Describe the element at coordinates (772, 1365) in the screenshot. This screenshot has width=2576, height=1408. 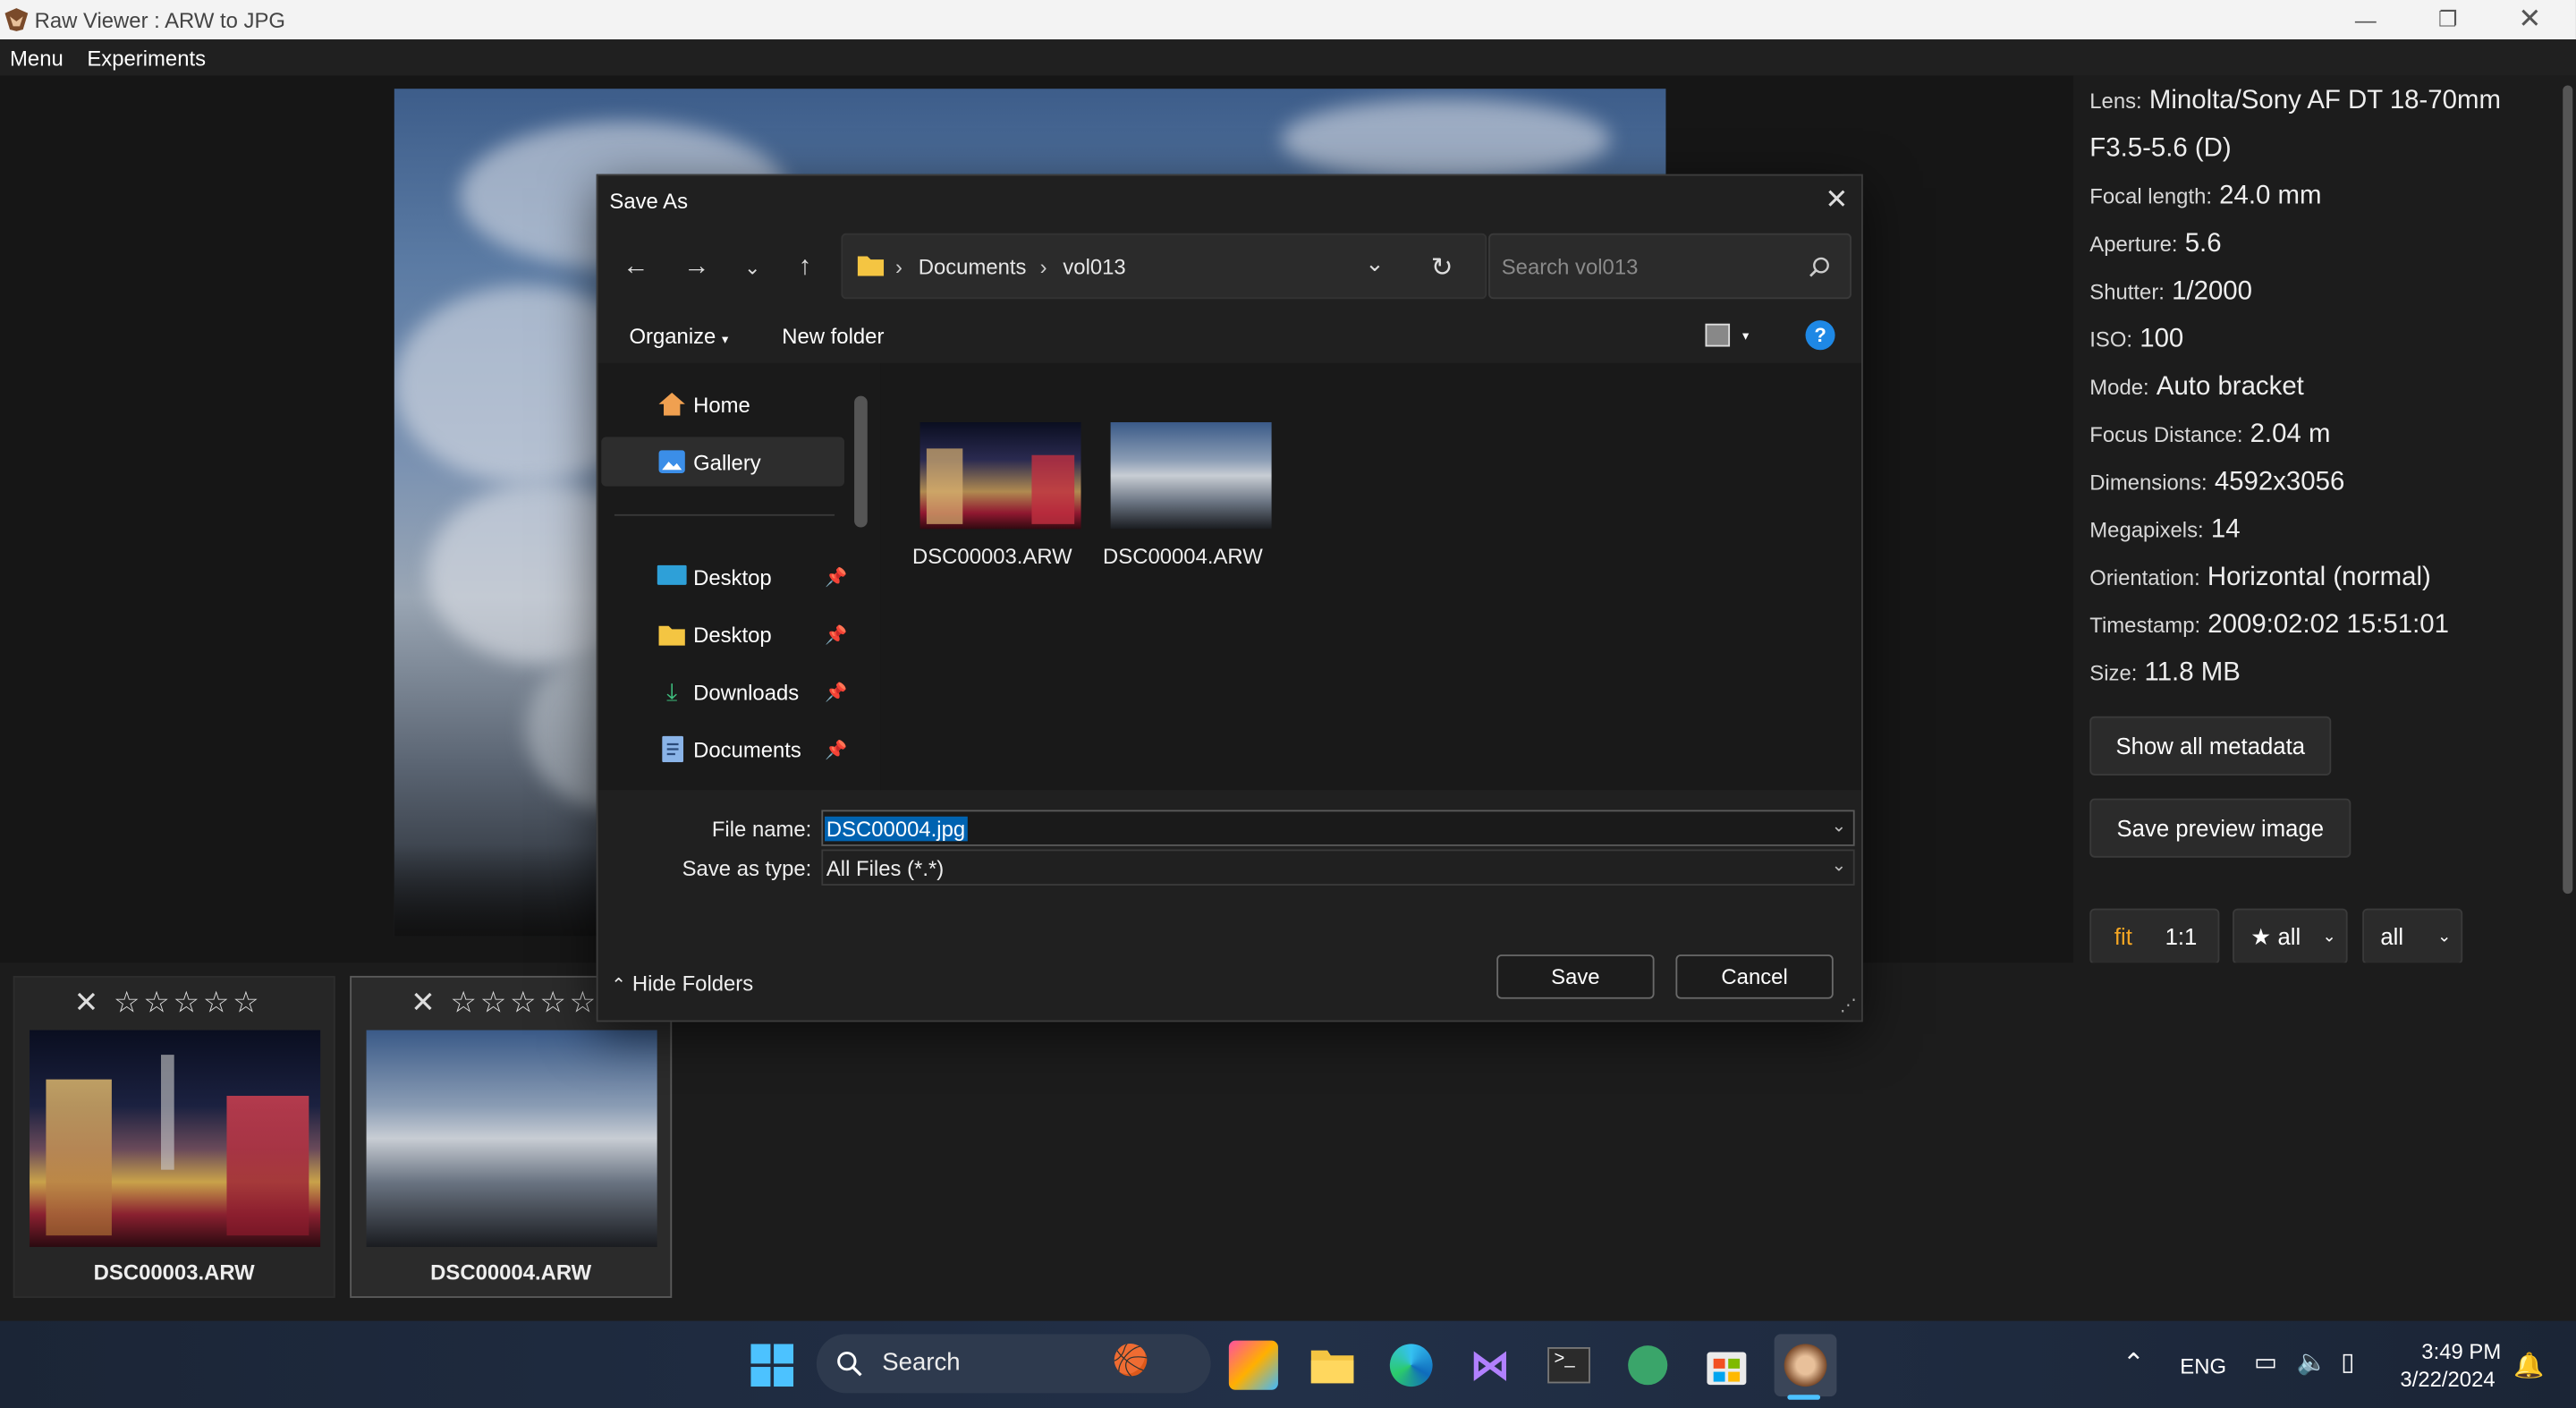
I see `start-icon` at that location.